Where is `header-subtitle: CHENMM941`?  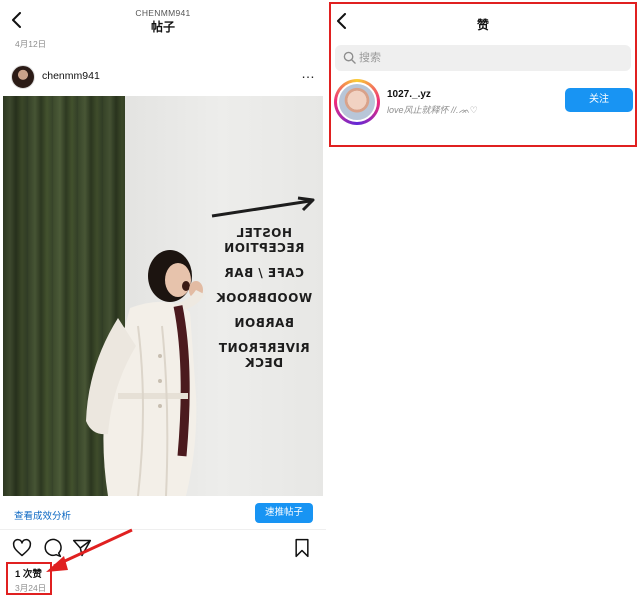
header-subtitle: CHENMM941 is located at coordinates (163, 13).